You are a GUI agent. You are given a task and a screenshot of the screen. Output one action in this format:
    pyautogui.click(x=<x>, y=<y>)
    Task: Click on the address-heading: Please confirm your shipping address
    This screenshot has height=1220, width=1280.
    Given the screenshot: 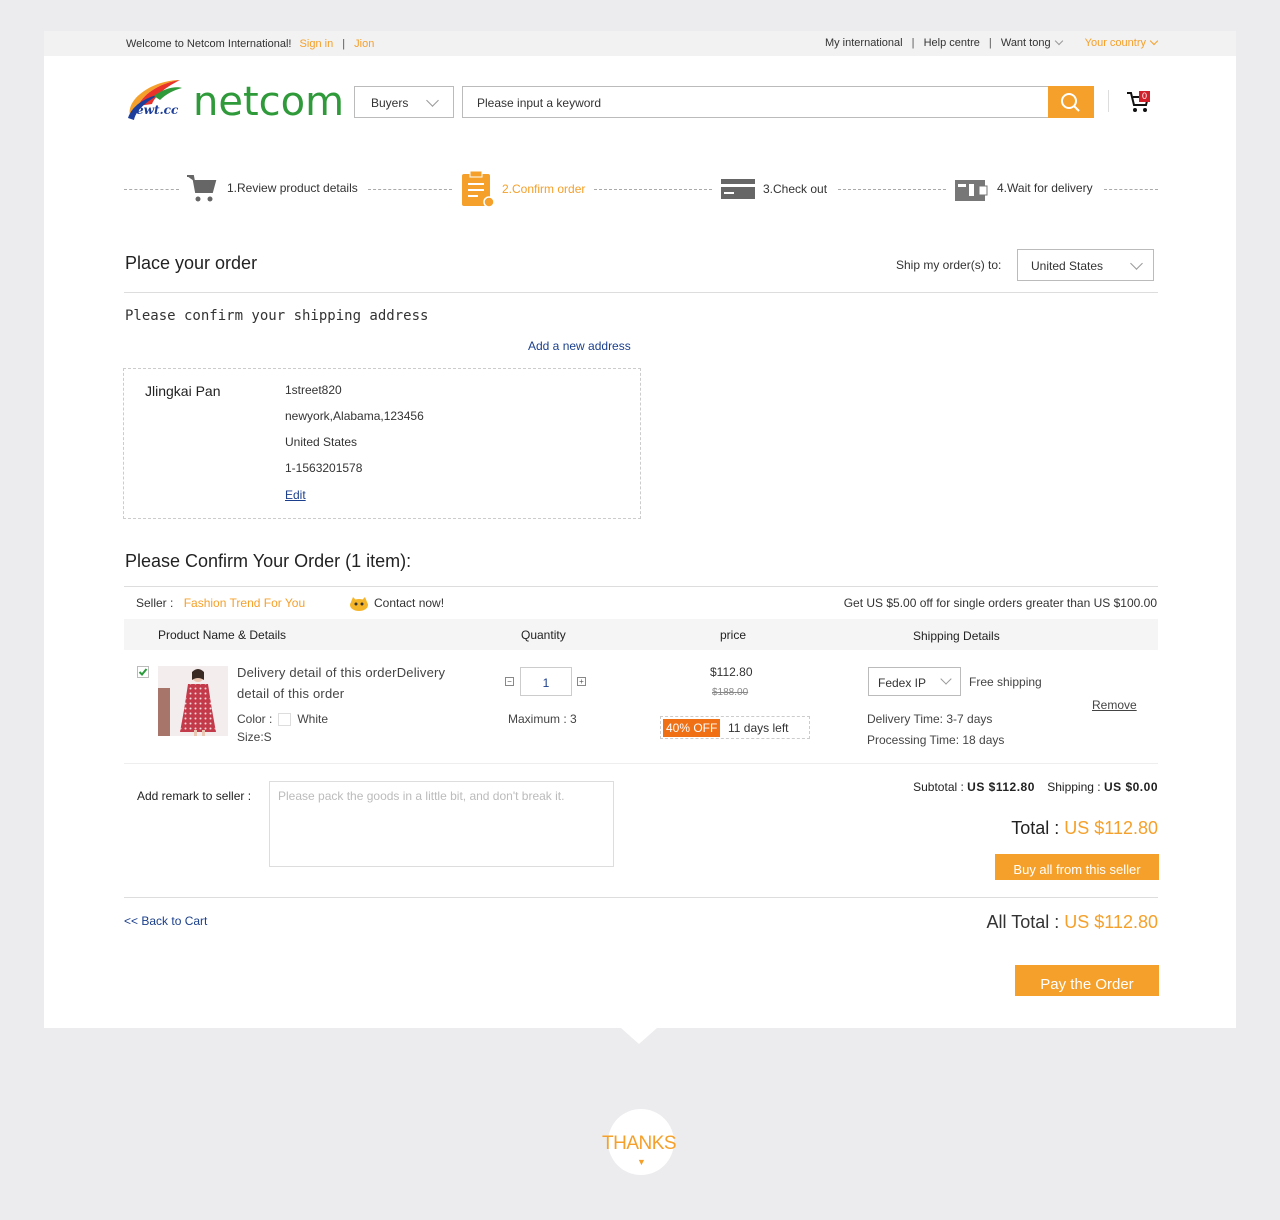 What is the action you would take?
    pyautogui.click(x=277, y=316)
    